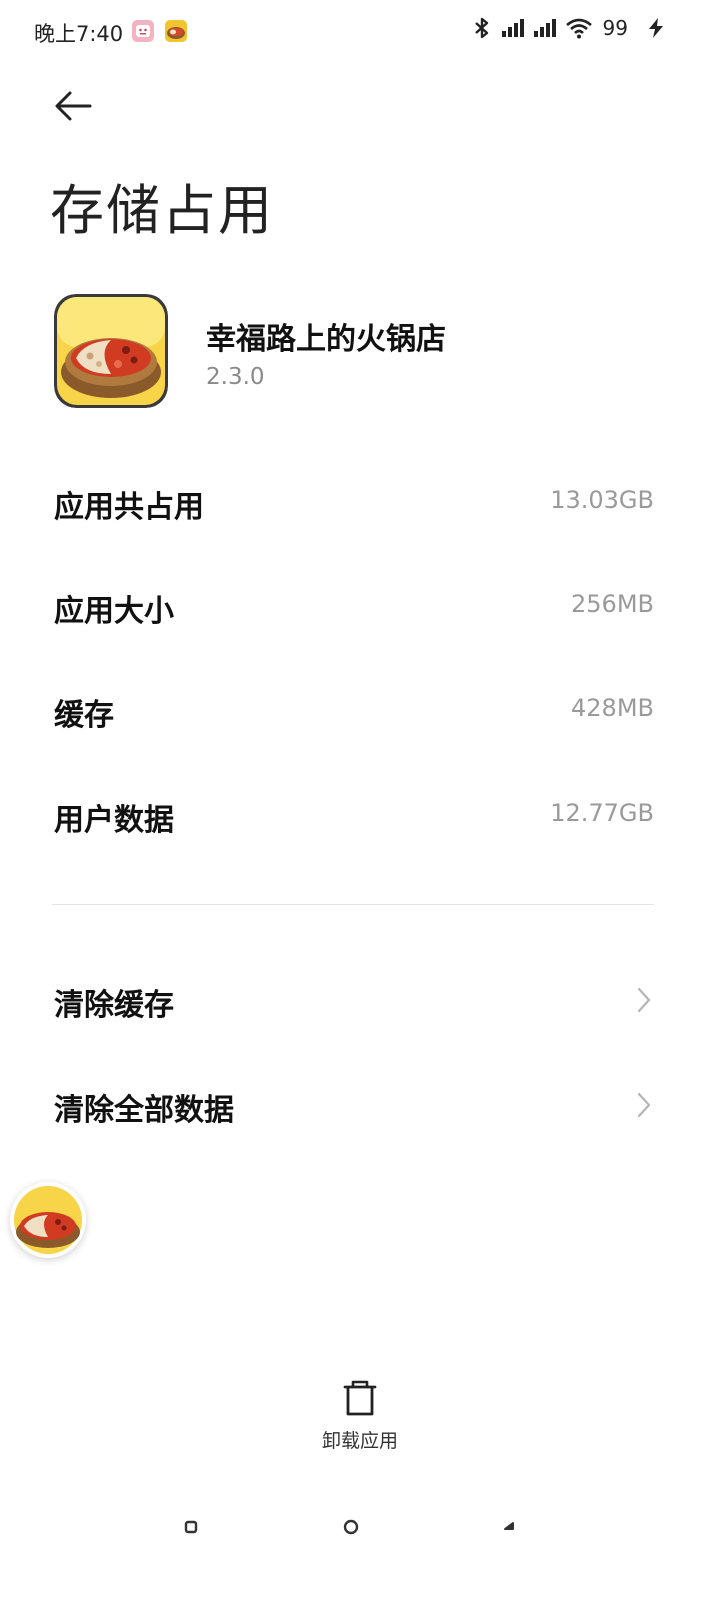 This screenshot has height=1600, width=720. Describe the element at coordinates (162, 210) in the screenshot. I see `page-title: 存储占用` at that location.